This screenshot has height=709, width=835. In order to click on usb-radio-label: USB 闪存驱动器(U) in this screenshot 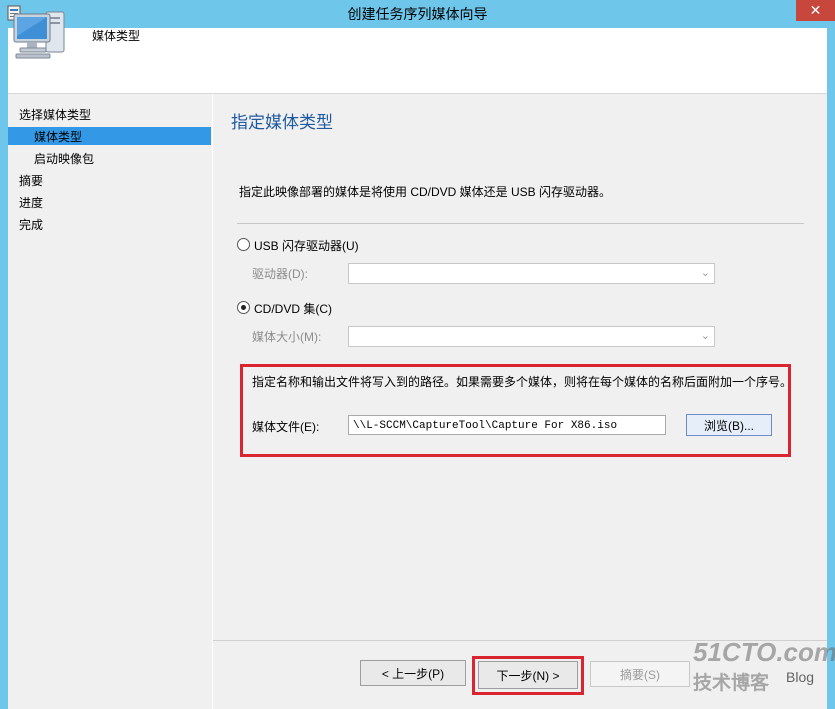, I will do `click(306, 245)`.